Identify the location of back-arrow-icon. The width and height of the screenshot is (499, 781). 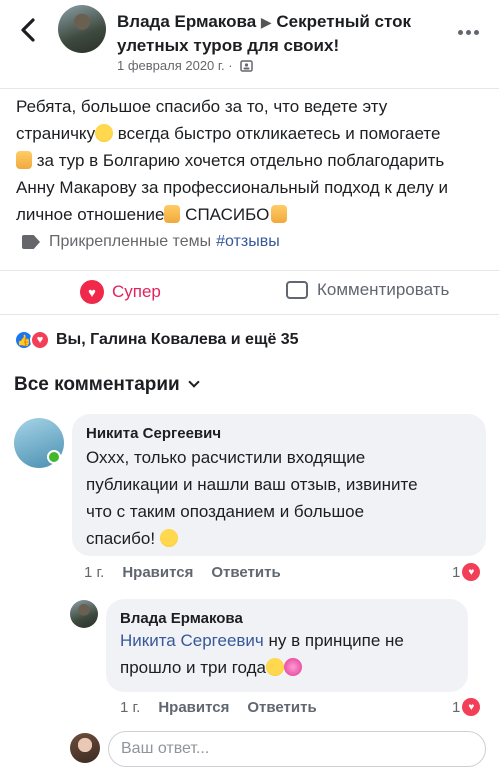
(29, 30).